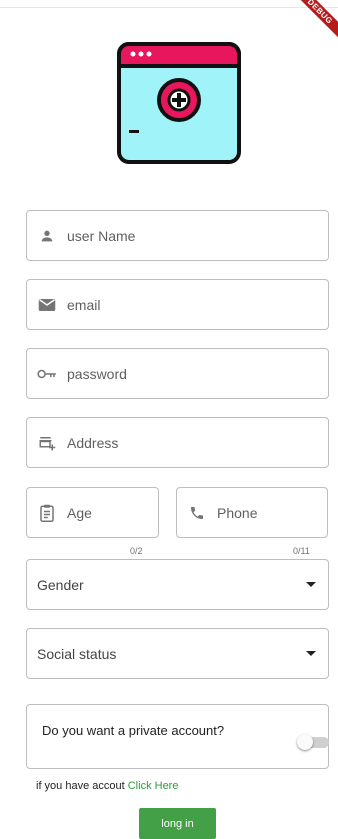  I want to click on age-counter: 0/2, so click(136, 551).